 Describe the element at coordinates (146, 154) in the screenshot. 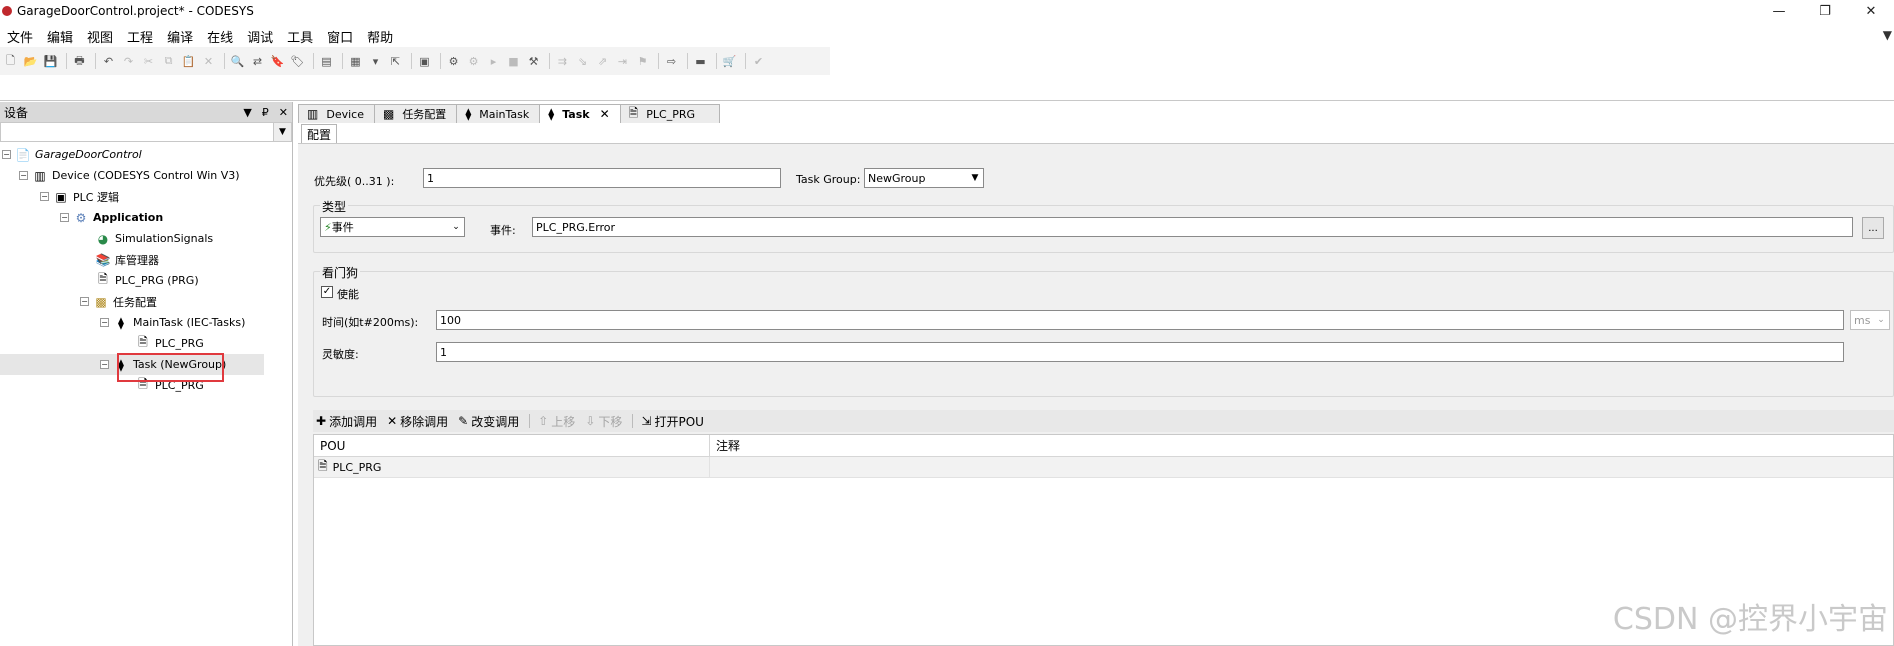

I see `tree-item-project: − 📄 GarageDoorControl` at that location.